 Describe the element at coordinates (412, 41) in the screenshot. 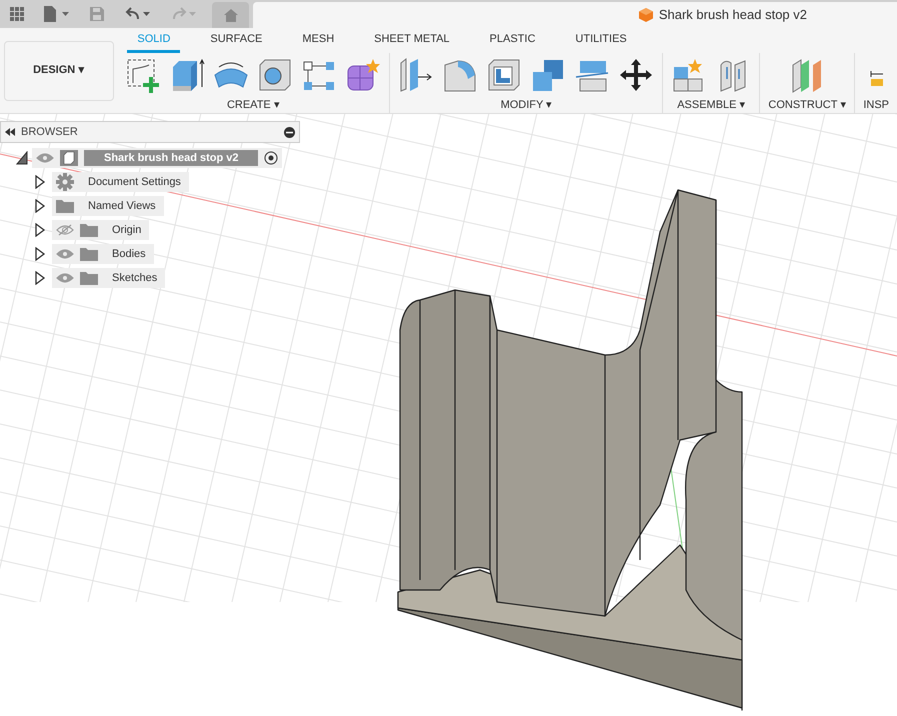

I see `ribbon-tab: SHEET METAL` at that location.